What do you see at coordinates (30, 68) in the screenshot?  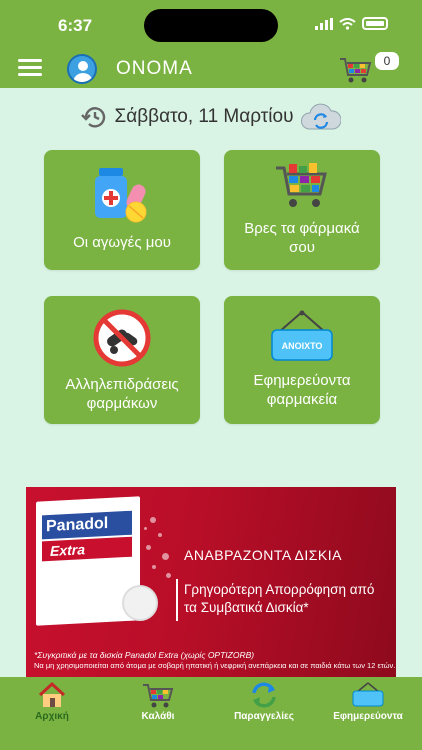 I see `hamburger-menu-icon` at bounding box center [30, 68].